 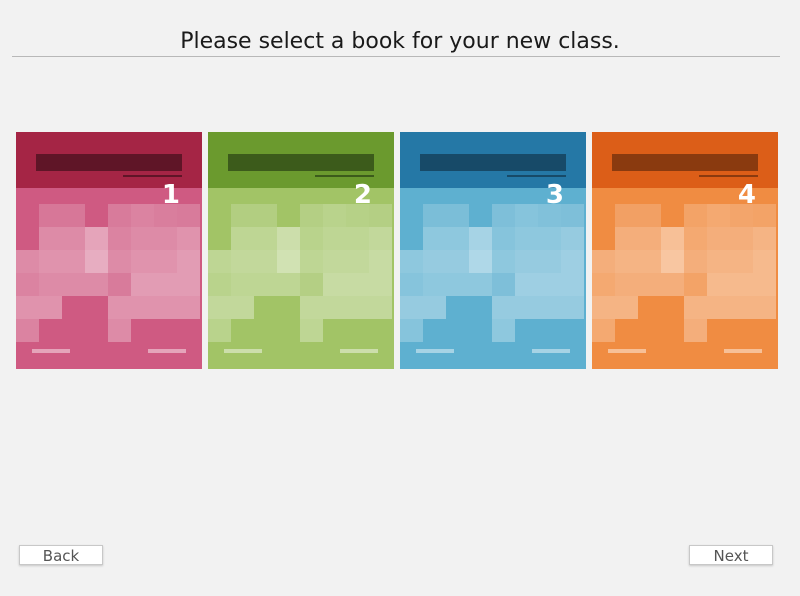 I want to click on book-option-3: 3, so click(x=493, y=250).